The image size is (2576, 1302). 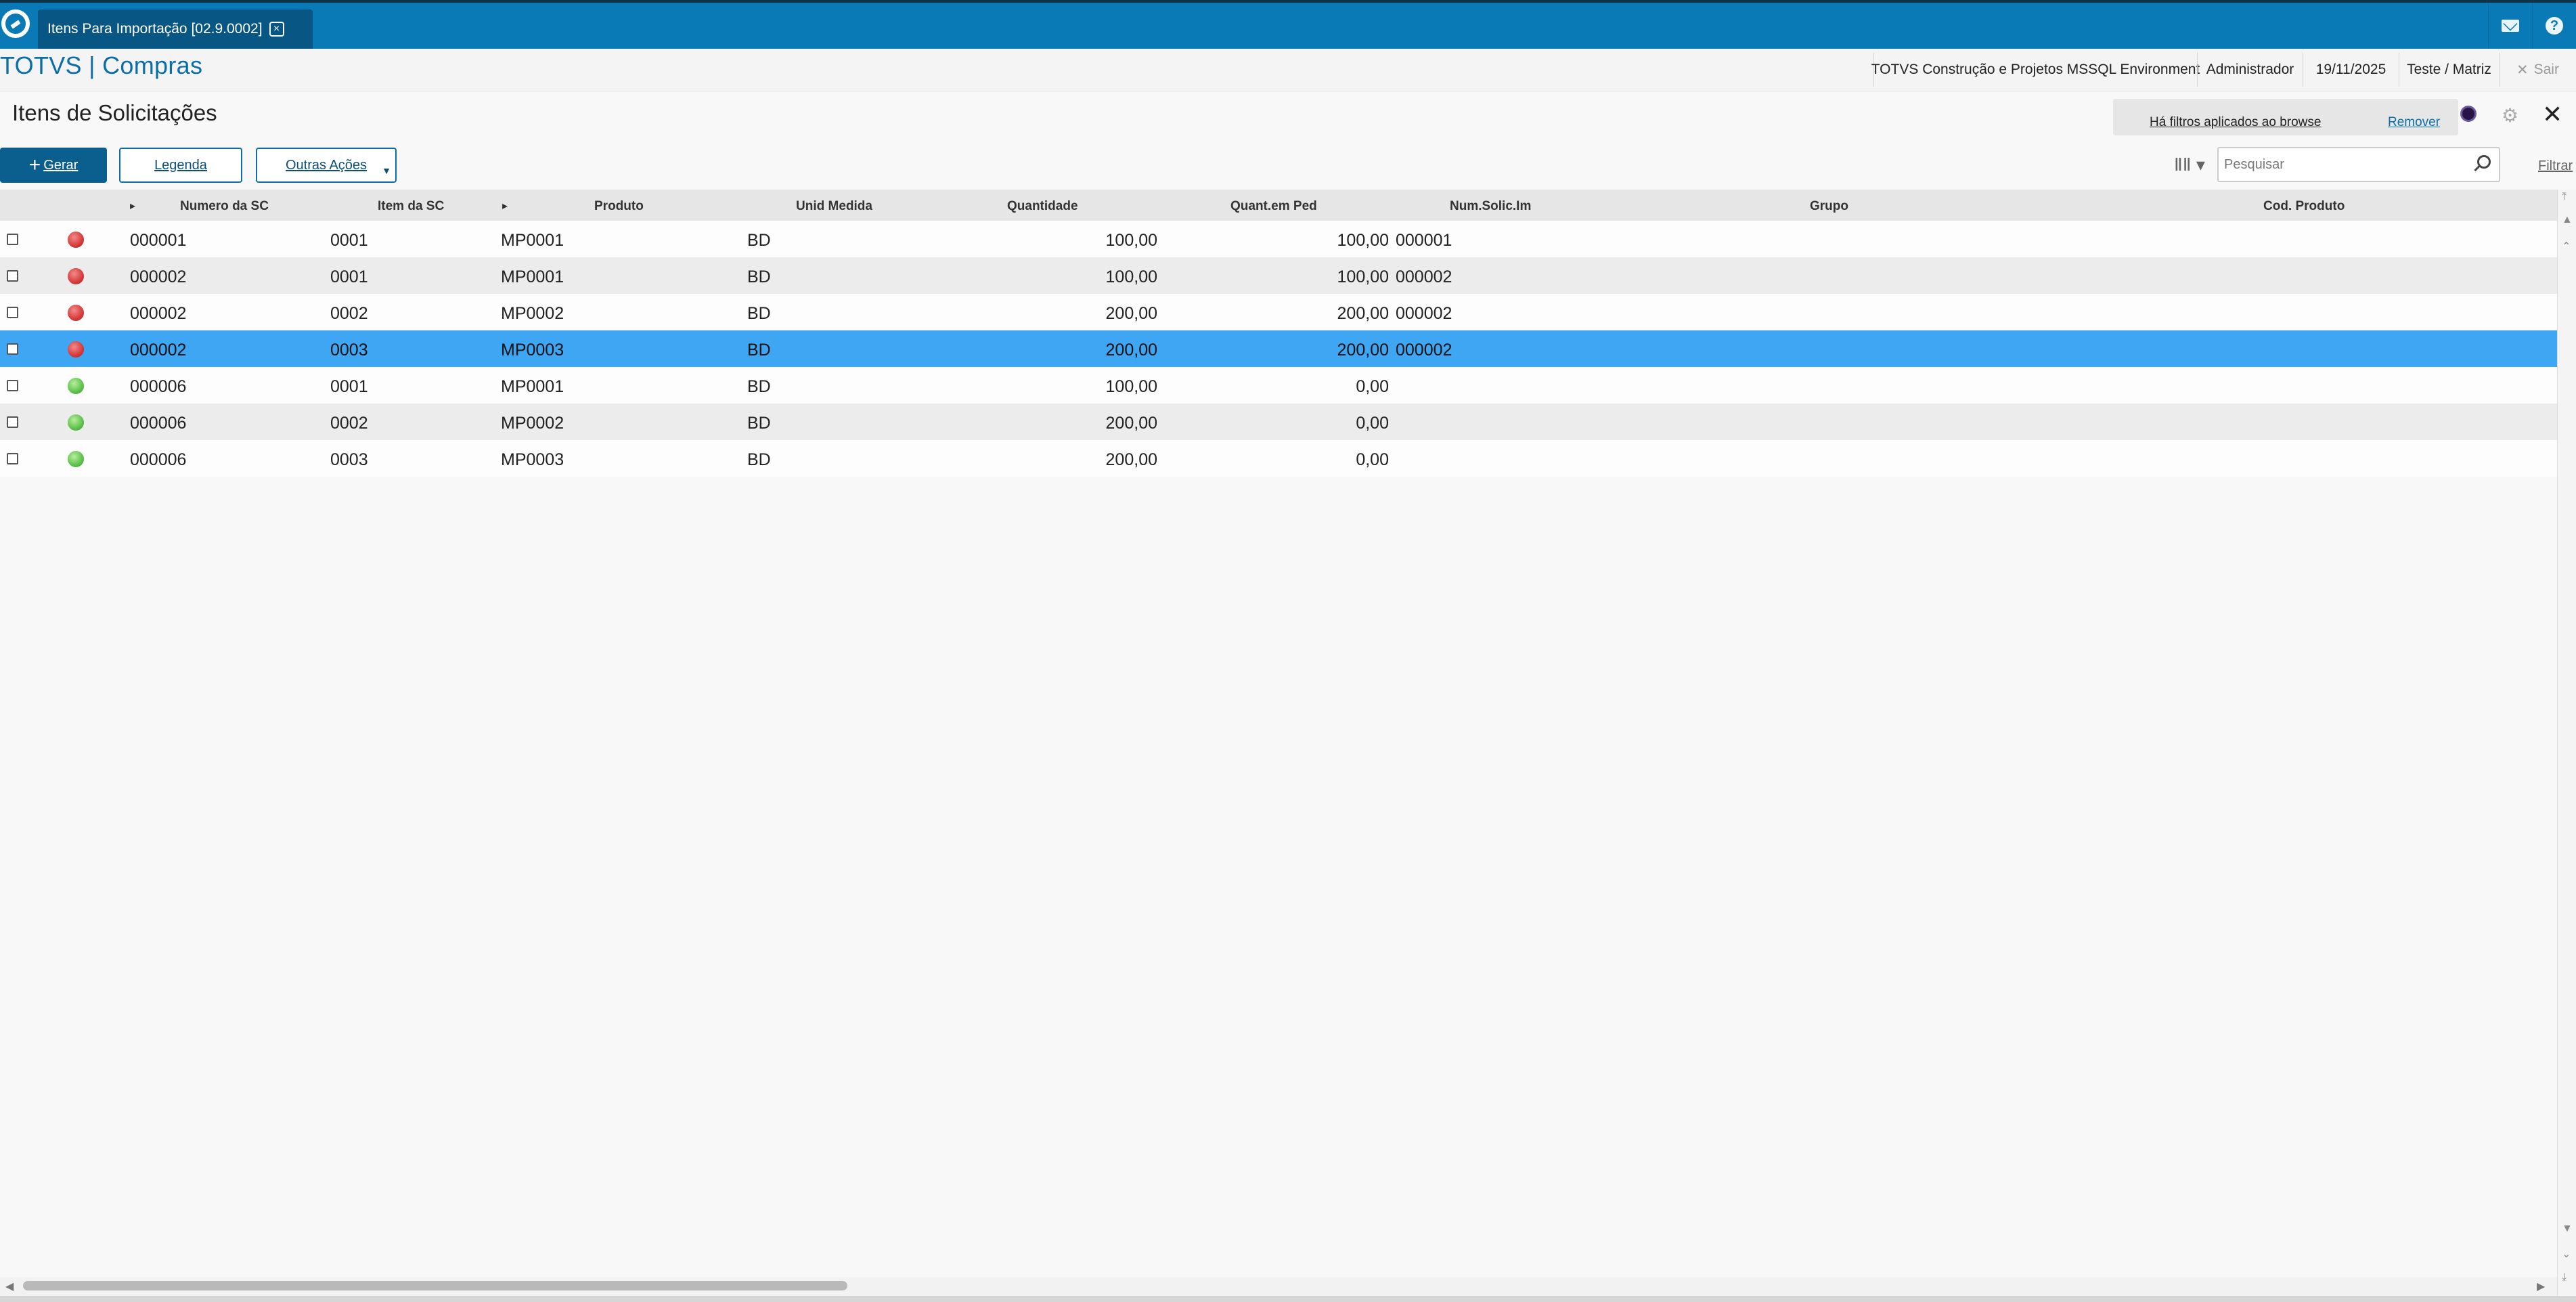 I want to click on help-icon: ?, so click(x=2554, y=26).